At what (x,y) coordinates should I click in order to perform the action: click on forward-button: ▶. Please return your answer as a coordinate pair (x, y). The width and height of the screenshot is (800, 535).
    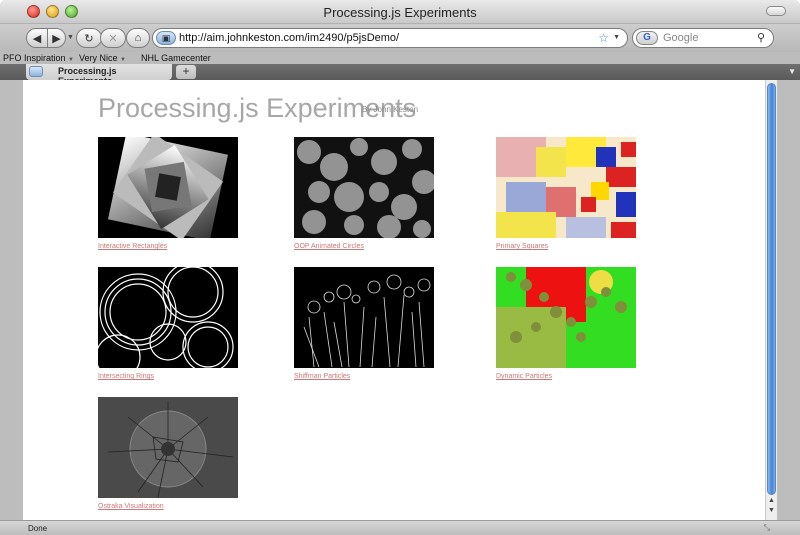
    Looking at the image, I should click on (57, 38).